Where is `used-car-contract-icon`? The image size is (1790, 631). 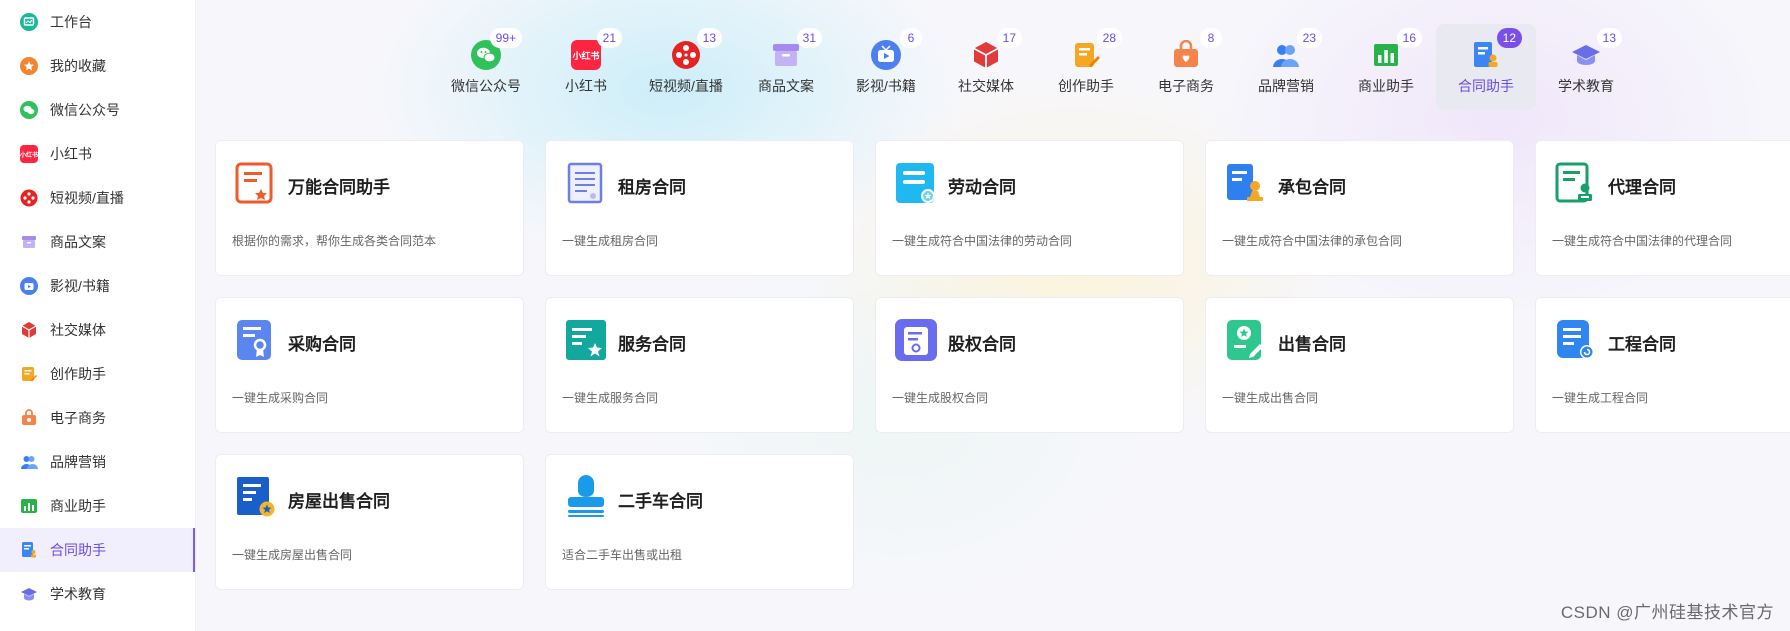 used-car-contract-icon is located at coordinates (586, 496).